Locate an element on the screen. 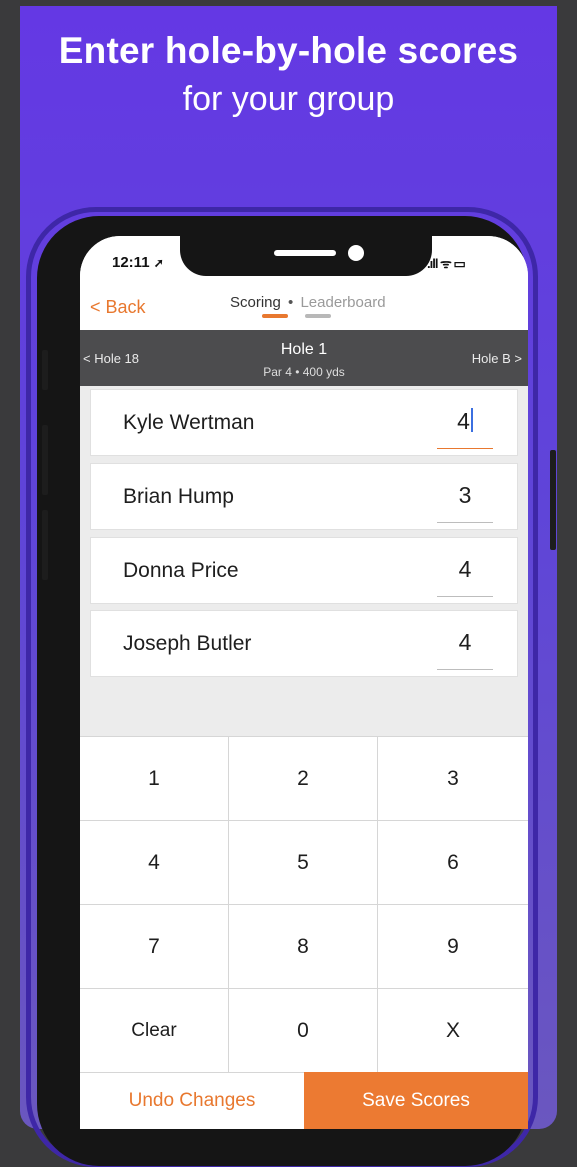  action-footer: Undo Changes Save Scores is located at coordinates (304, 1100).